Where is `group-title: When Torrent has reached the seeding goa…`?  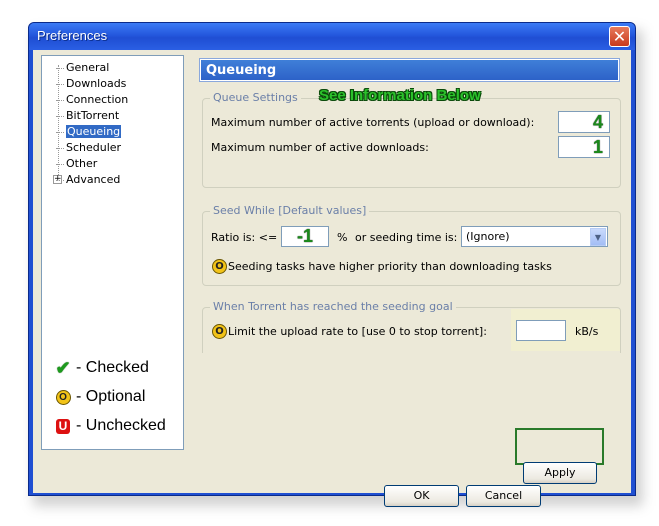 group-title: When Torrent has reached the seeding goa… is located at coordinates (333, 306).